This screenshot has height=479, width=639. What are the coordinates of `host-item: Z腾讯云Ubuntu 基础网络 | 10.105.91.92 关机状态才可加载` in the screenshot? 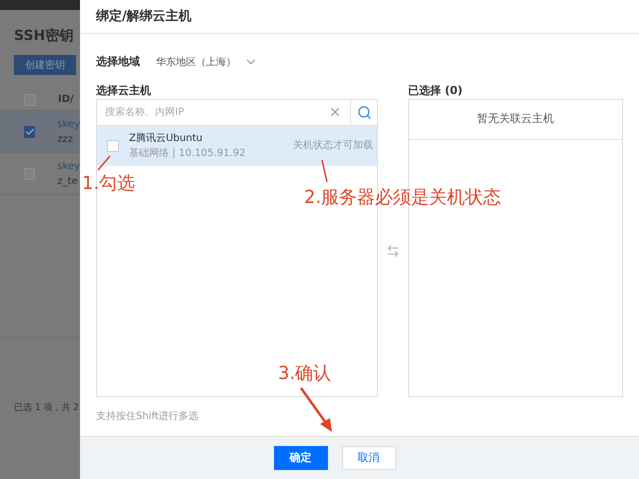 It's located at (237, 146).